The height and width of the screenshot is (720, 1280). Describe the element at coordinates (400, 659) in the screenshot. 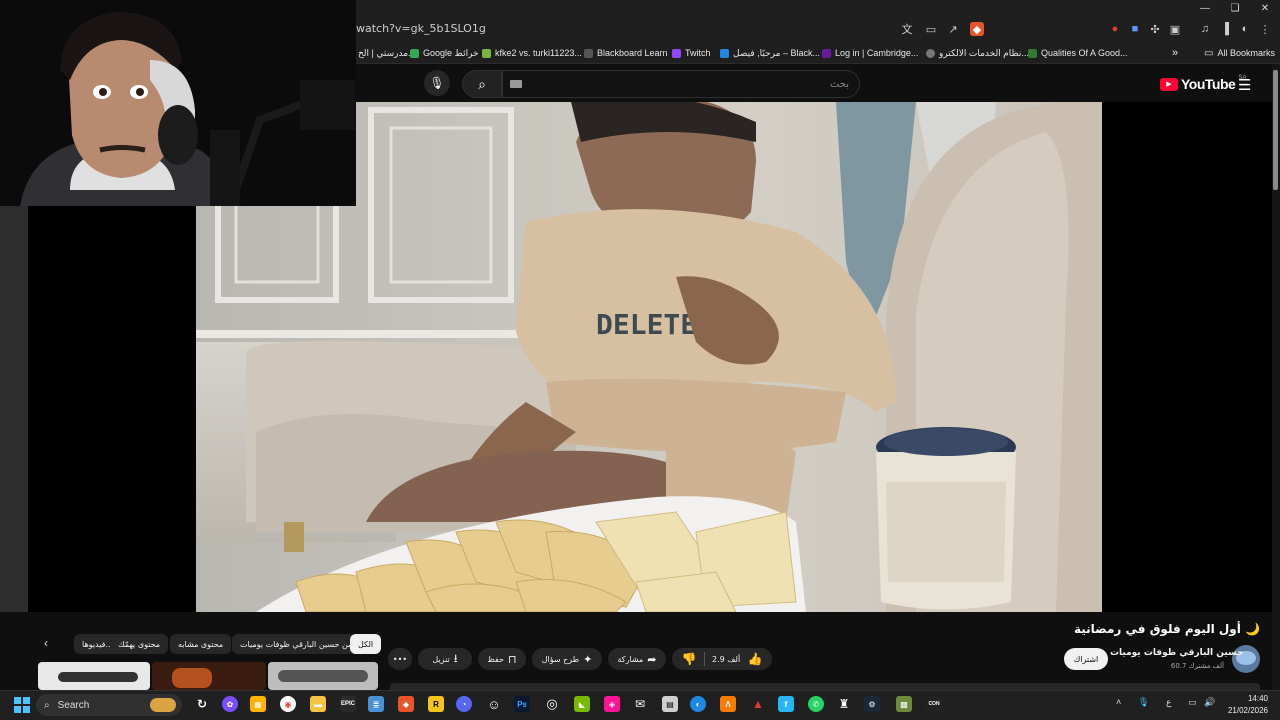

I see `more-actions-icon: •••` at that location.